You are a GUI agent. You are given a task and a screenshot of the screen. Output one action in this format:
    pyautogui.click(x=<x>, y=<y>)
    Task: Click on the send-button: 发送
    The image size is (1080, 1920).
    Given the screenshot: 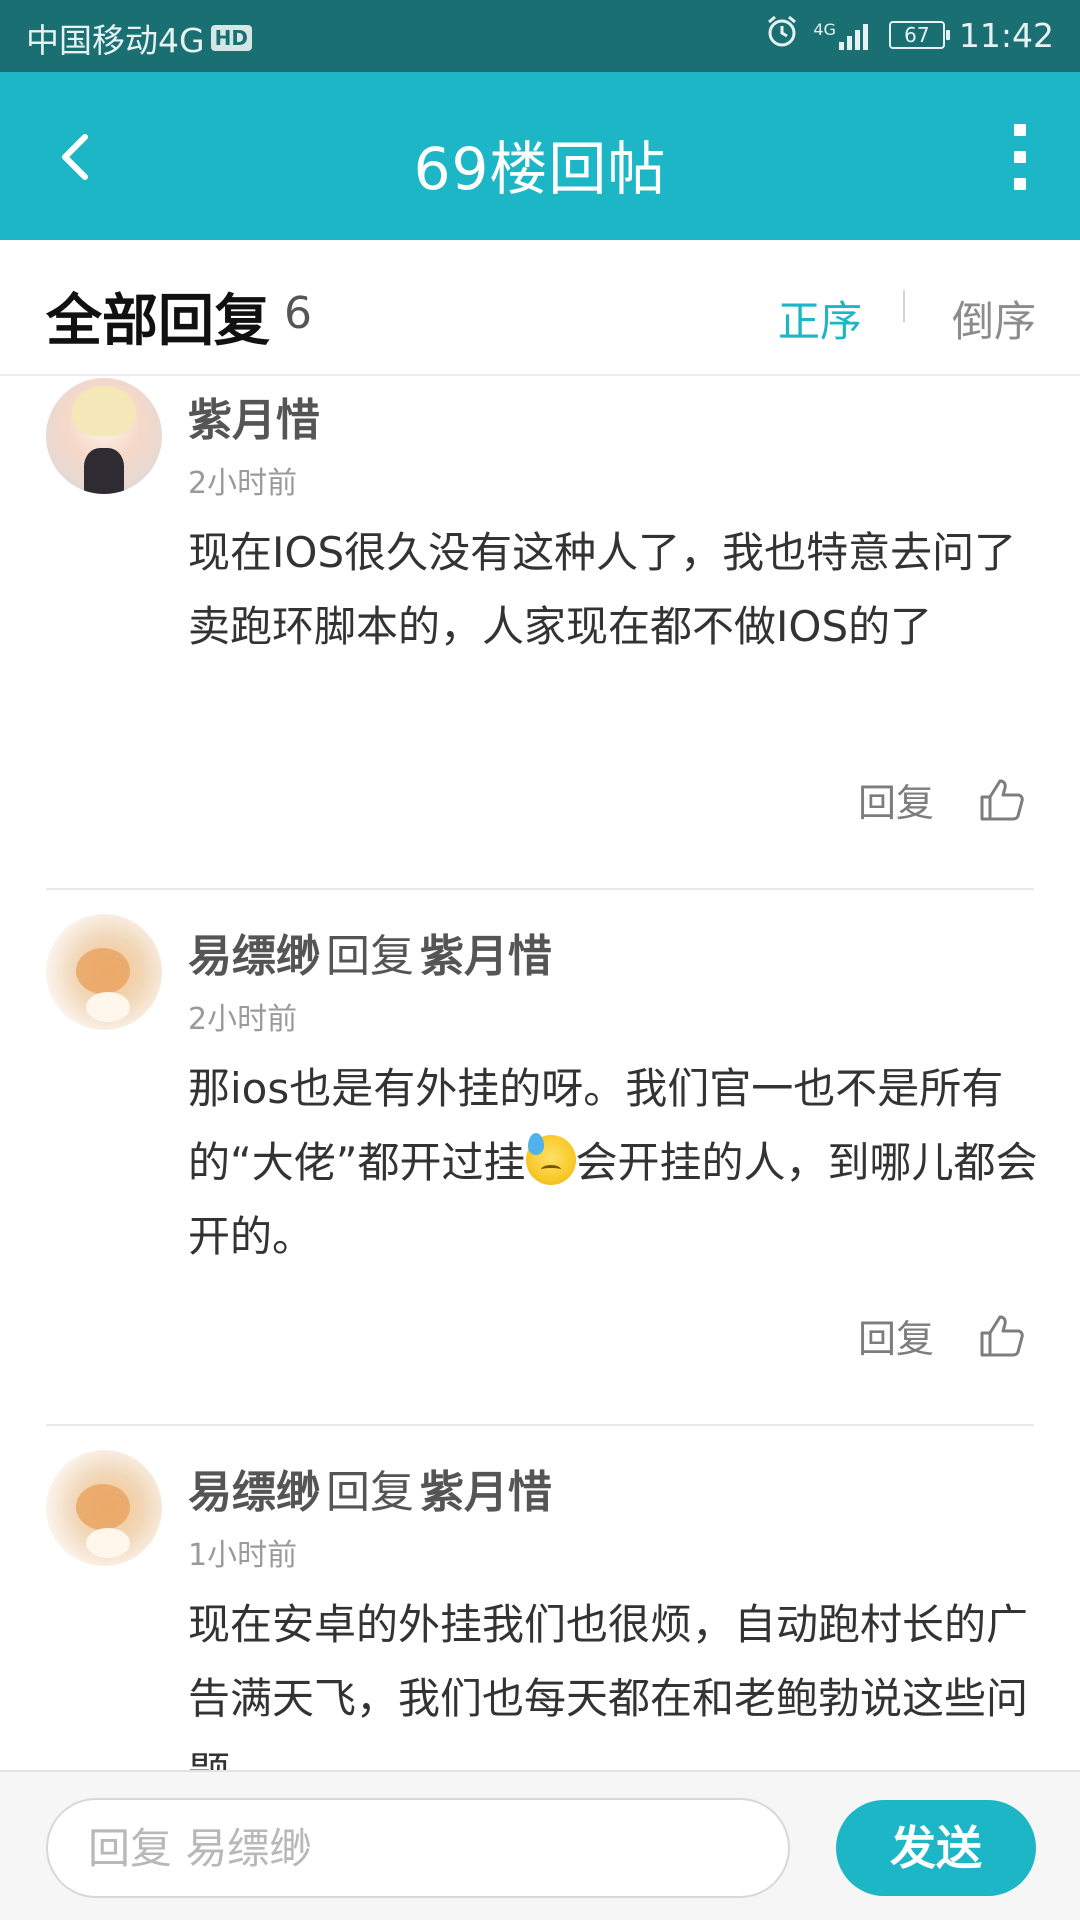 What is the action you would take?
    pyautogui.click(x=936, y=1848)
    